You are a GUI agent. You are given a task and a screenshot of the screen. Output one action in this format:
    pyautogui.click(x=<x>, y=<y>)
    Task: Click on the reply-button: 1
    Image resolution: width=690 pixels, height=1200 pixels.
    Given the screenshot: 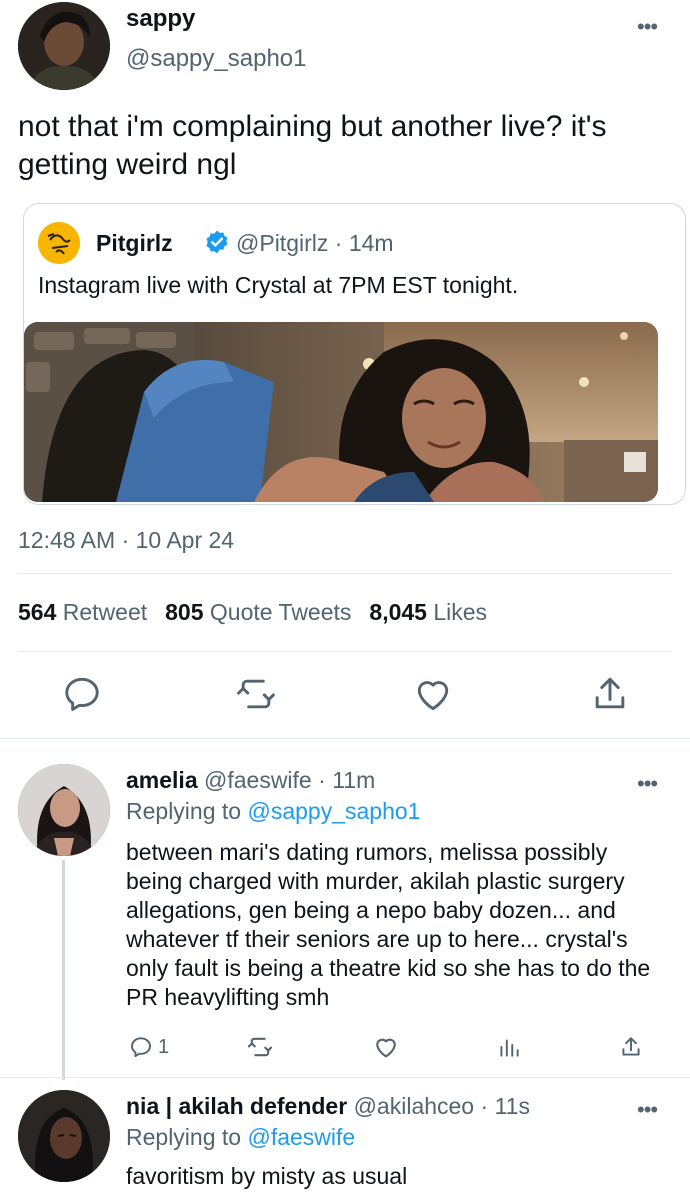 What is the action you would take?
    pyautogui.click(x=148, y=1047)
    